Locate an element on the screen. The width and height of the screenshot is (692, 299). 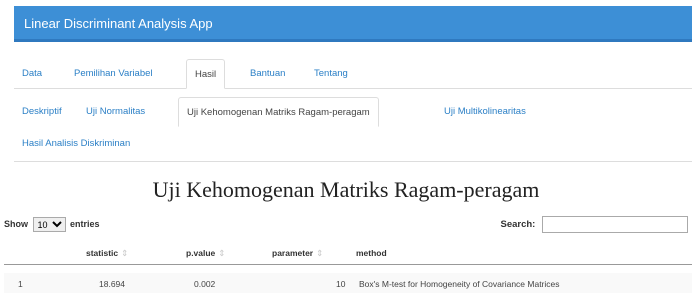
entries-select: 10 is located at coordinates (49, 224).